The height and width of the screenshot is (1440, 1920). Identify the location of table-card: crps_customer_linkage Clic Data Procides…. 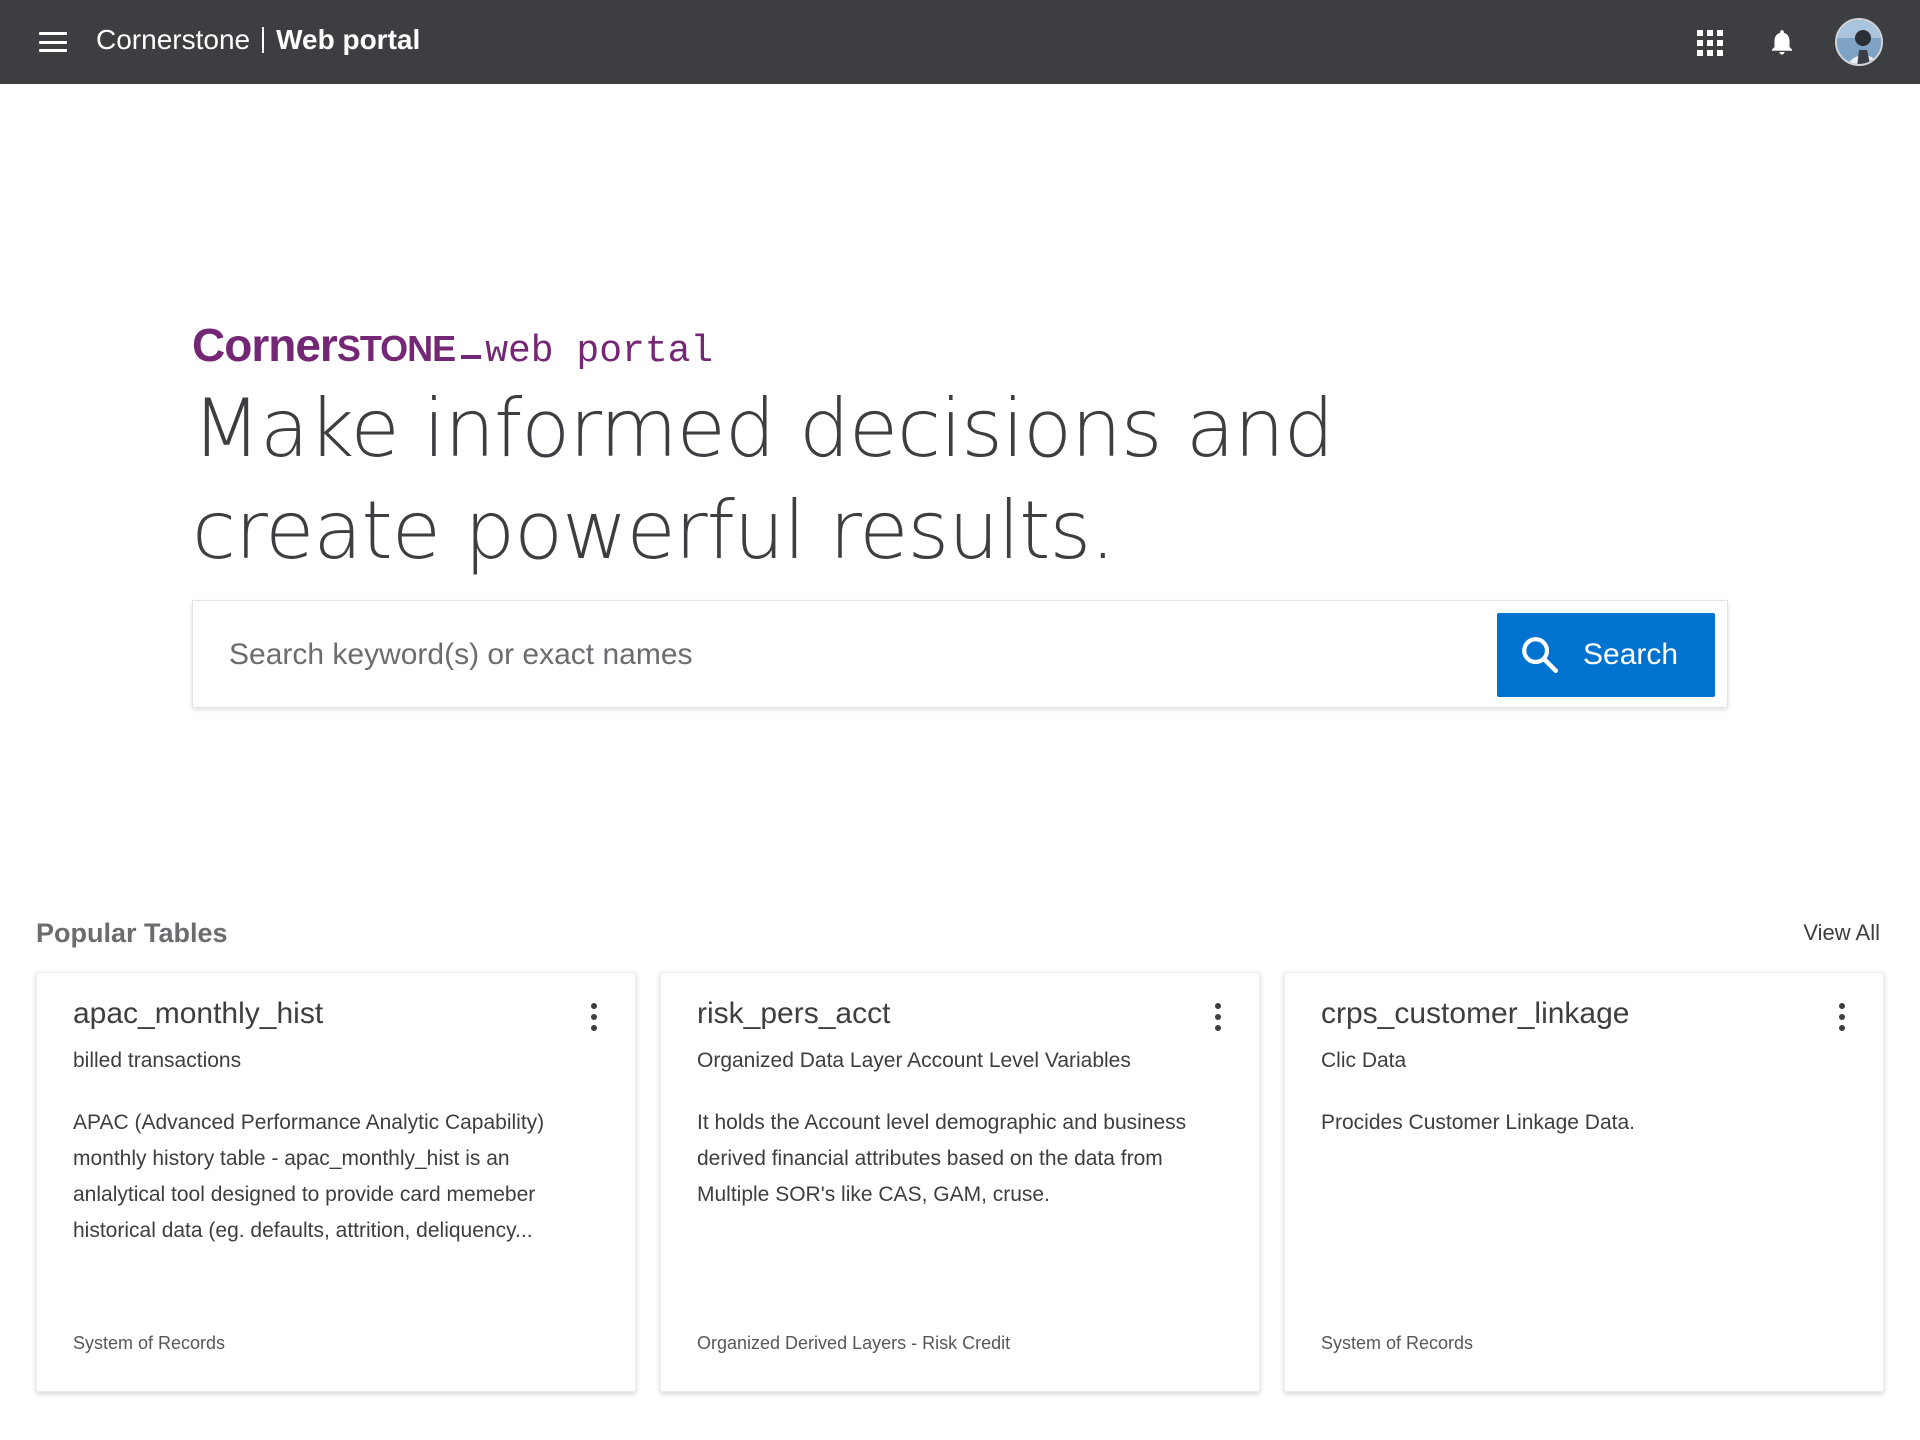
(1584, 1182).